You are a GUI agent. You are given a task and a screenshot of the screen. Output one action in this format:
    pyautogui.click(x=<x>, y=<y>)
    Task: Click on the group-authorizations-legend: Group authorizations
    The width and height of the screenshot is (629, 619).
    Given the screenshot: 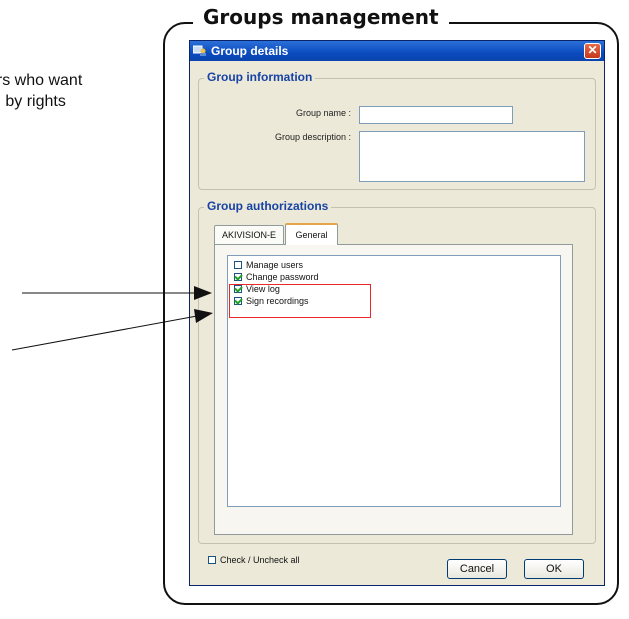 What is the action you would take?
    pyautogui.click(x=268, y=206)
    